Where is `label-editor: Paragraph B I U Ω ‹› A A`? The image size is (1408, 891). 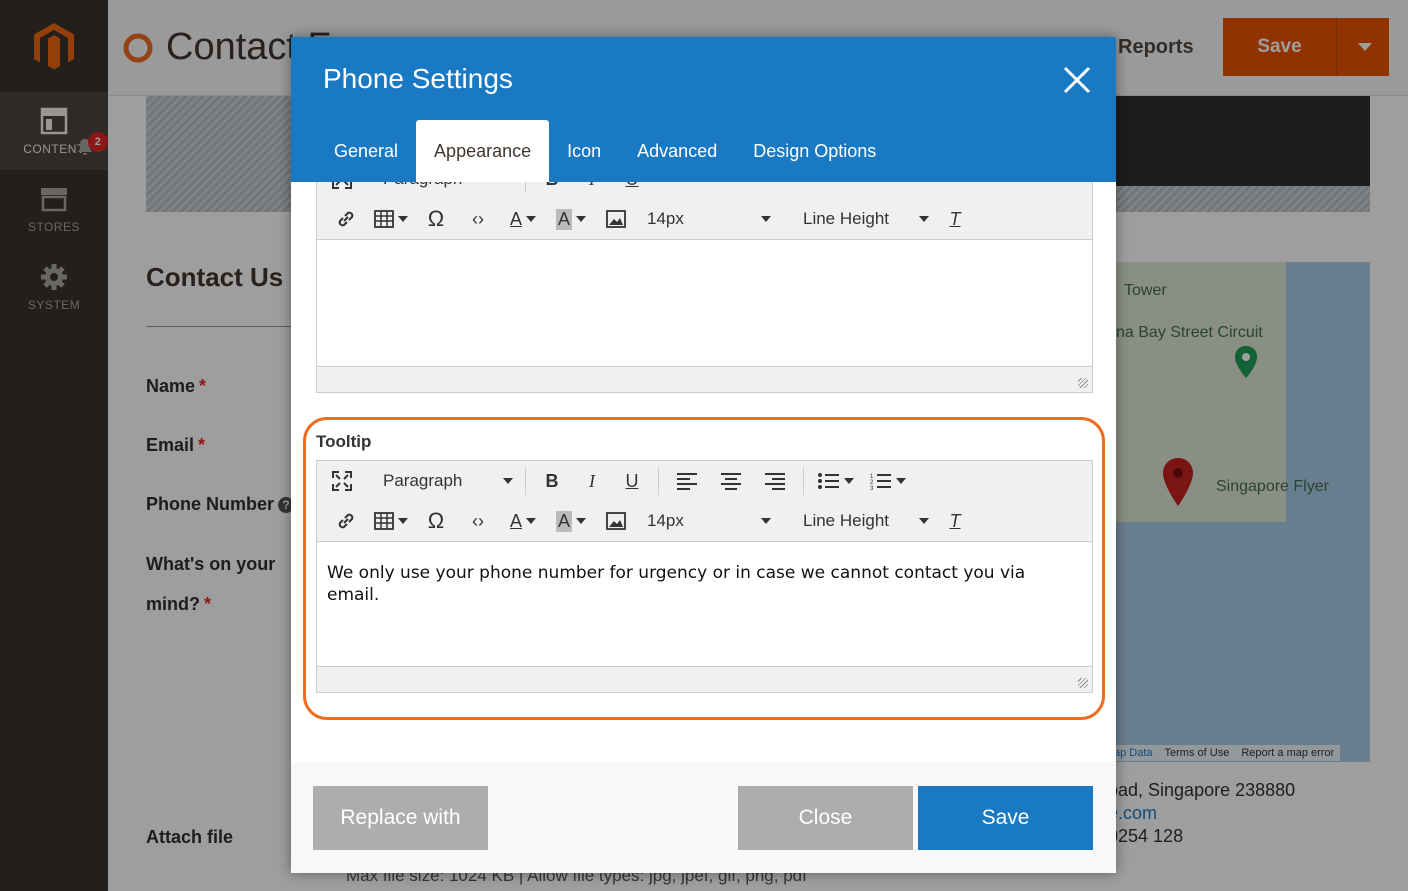 label-editor: Paragraph B I U Ω ‹› A A is located at coordinates (704, 287).